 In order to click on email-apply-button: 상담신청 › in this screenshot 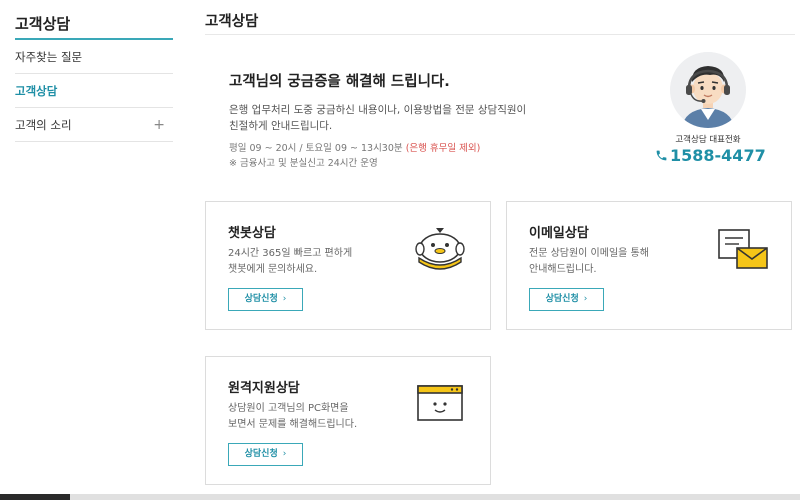, I will do `click(566, 299)`.